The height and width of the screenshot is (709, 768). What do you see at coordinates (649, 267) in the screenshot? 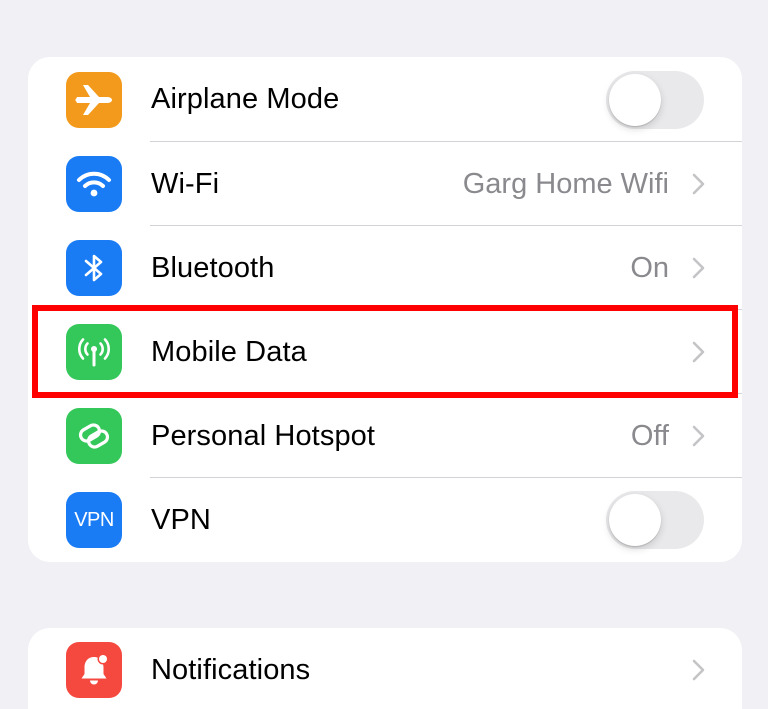
I see `bluetooth-status-value: On` at bounding box center [649, 267].